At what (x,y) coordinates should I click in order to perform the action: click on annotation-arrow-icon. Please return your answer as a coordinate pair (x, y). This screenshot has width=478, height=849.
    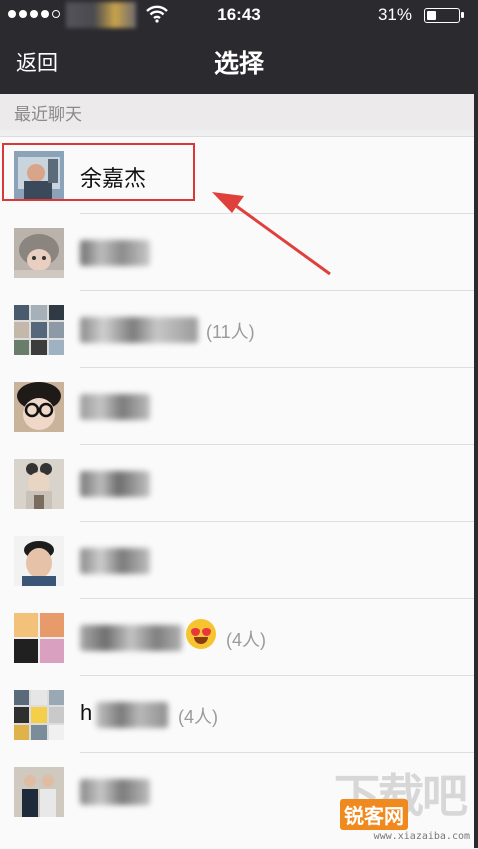
    Looking at the image, I should click on (271, 234).